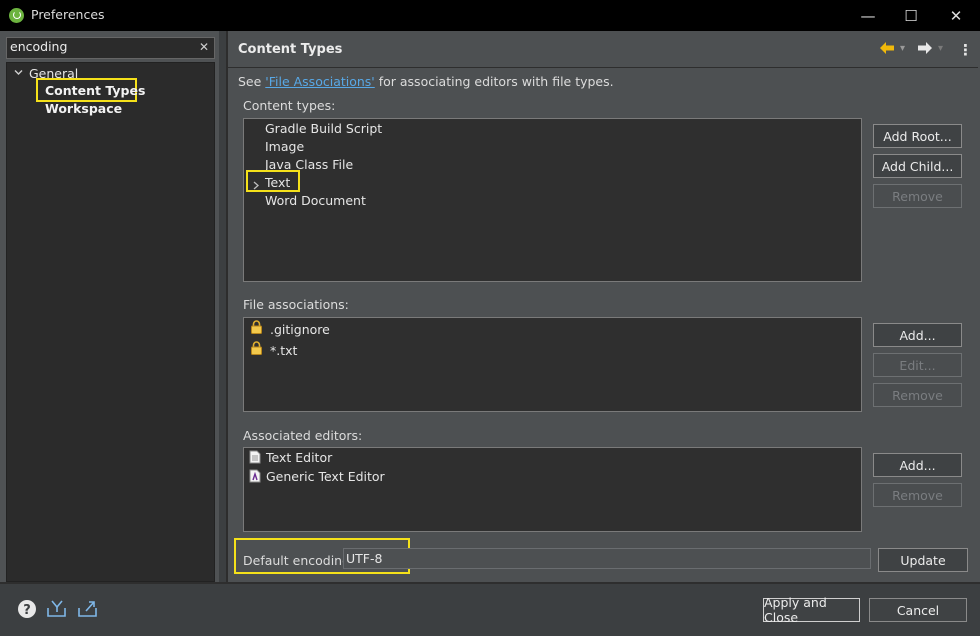 The width and height of the screenshot is (980, 636). Describe the element at coordinates (323, 128) in the screenshot. I see `tree-item-gradle: Gradle Build Script` at that location.